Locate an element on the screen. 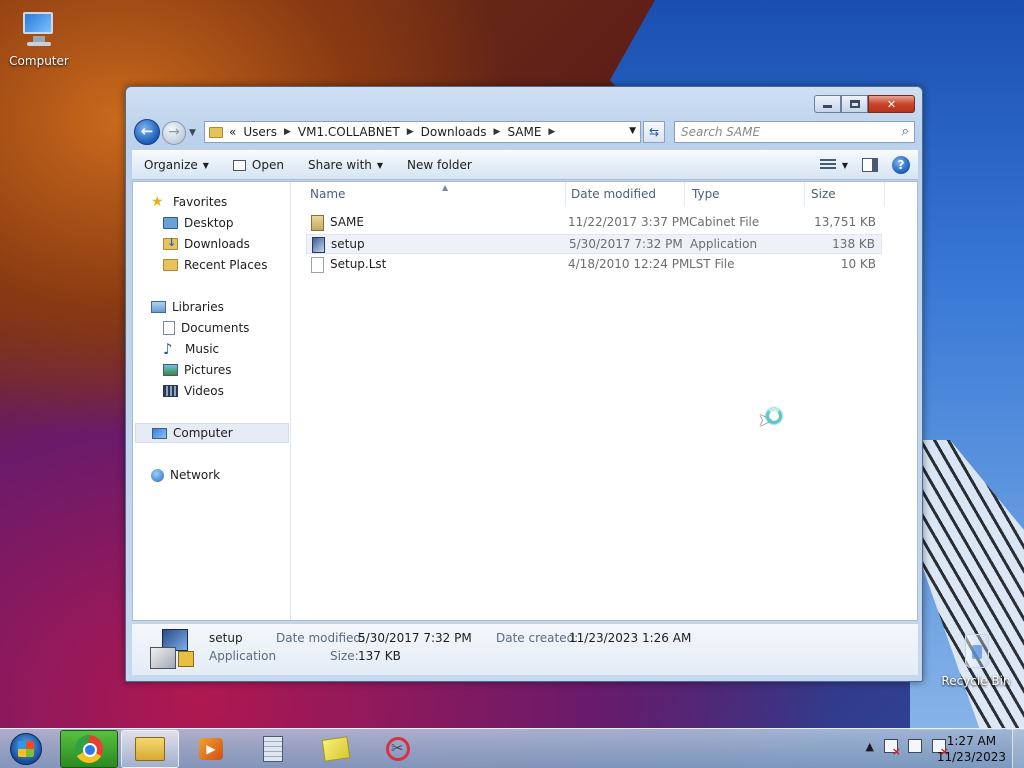  new-folder-button: New folder is located at coordinates (439, 165).